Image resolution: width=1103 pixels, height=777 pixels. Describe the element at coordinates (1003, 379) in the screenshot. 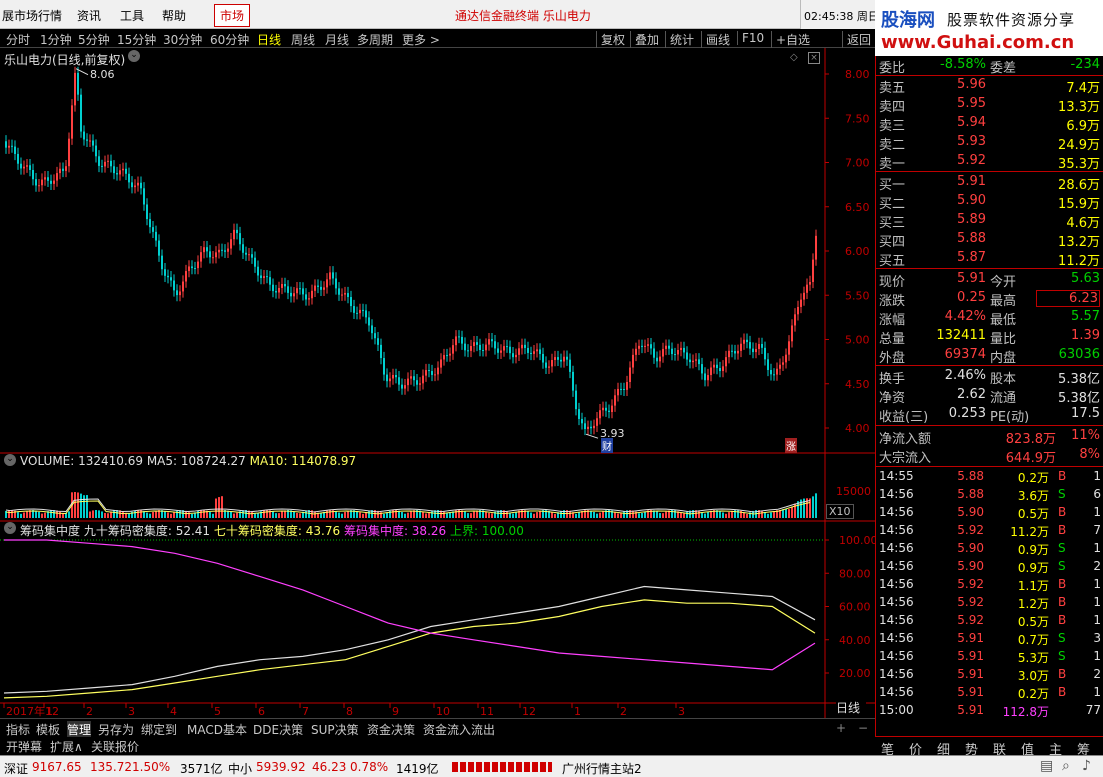

I see `fund-label: 股本` at that location.